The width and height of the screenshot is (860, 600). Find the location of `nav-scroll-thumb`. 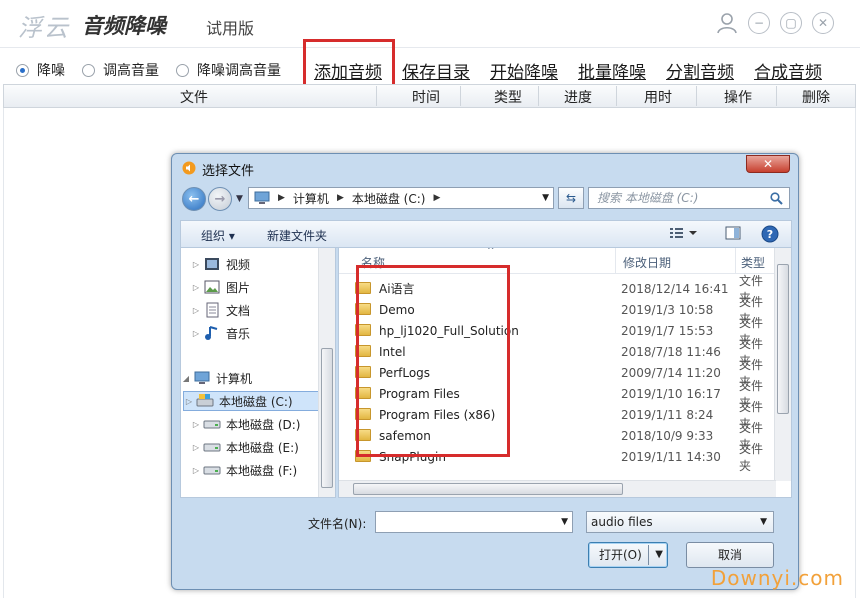

nav-scroll-thumb is located at coordinates (327, 418).